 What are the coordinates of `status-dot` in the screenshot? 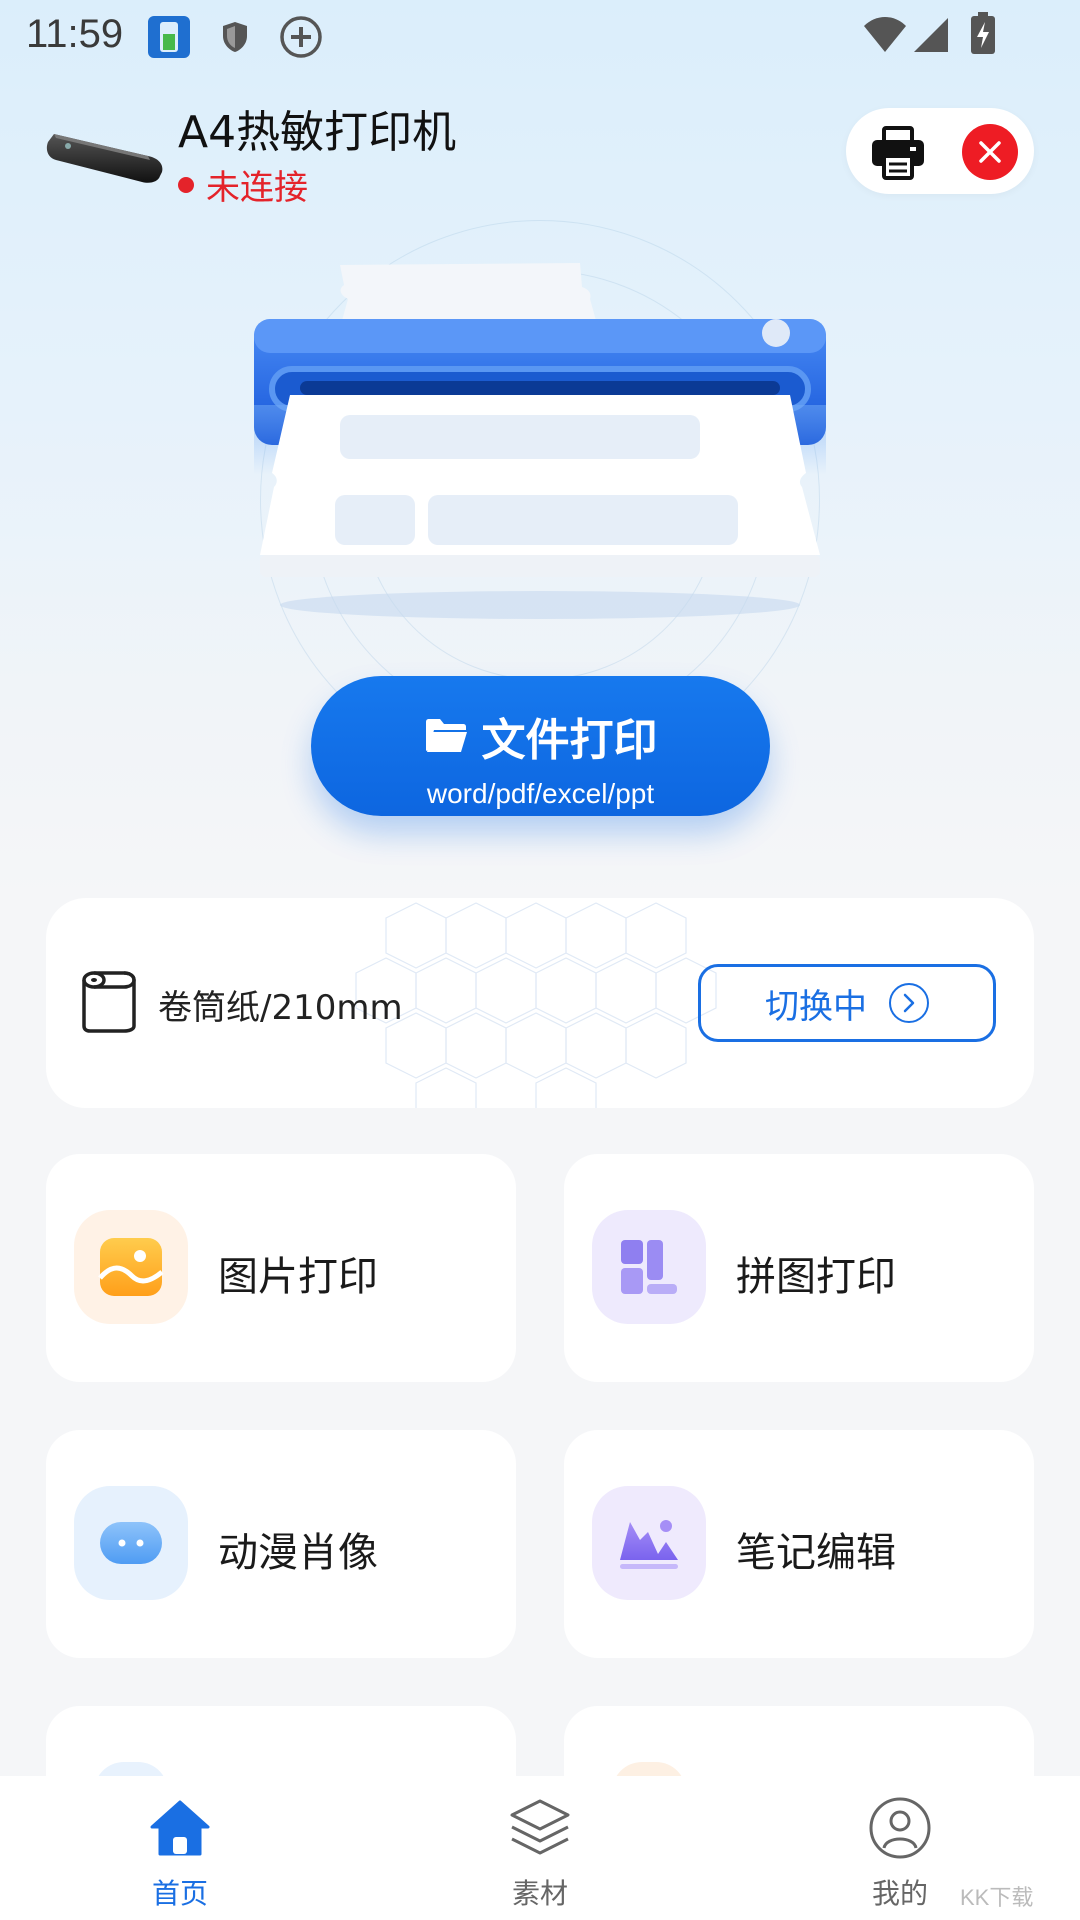 It's located at (186, 184).